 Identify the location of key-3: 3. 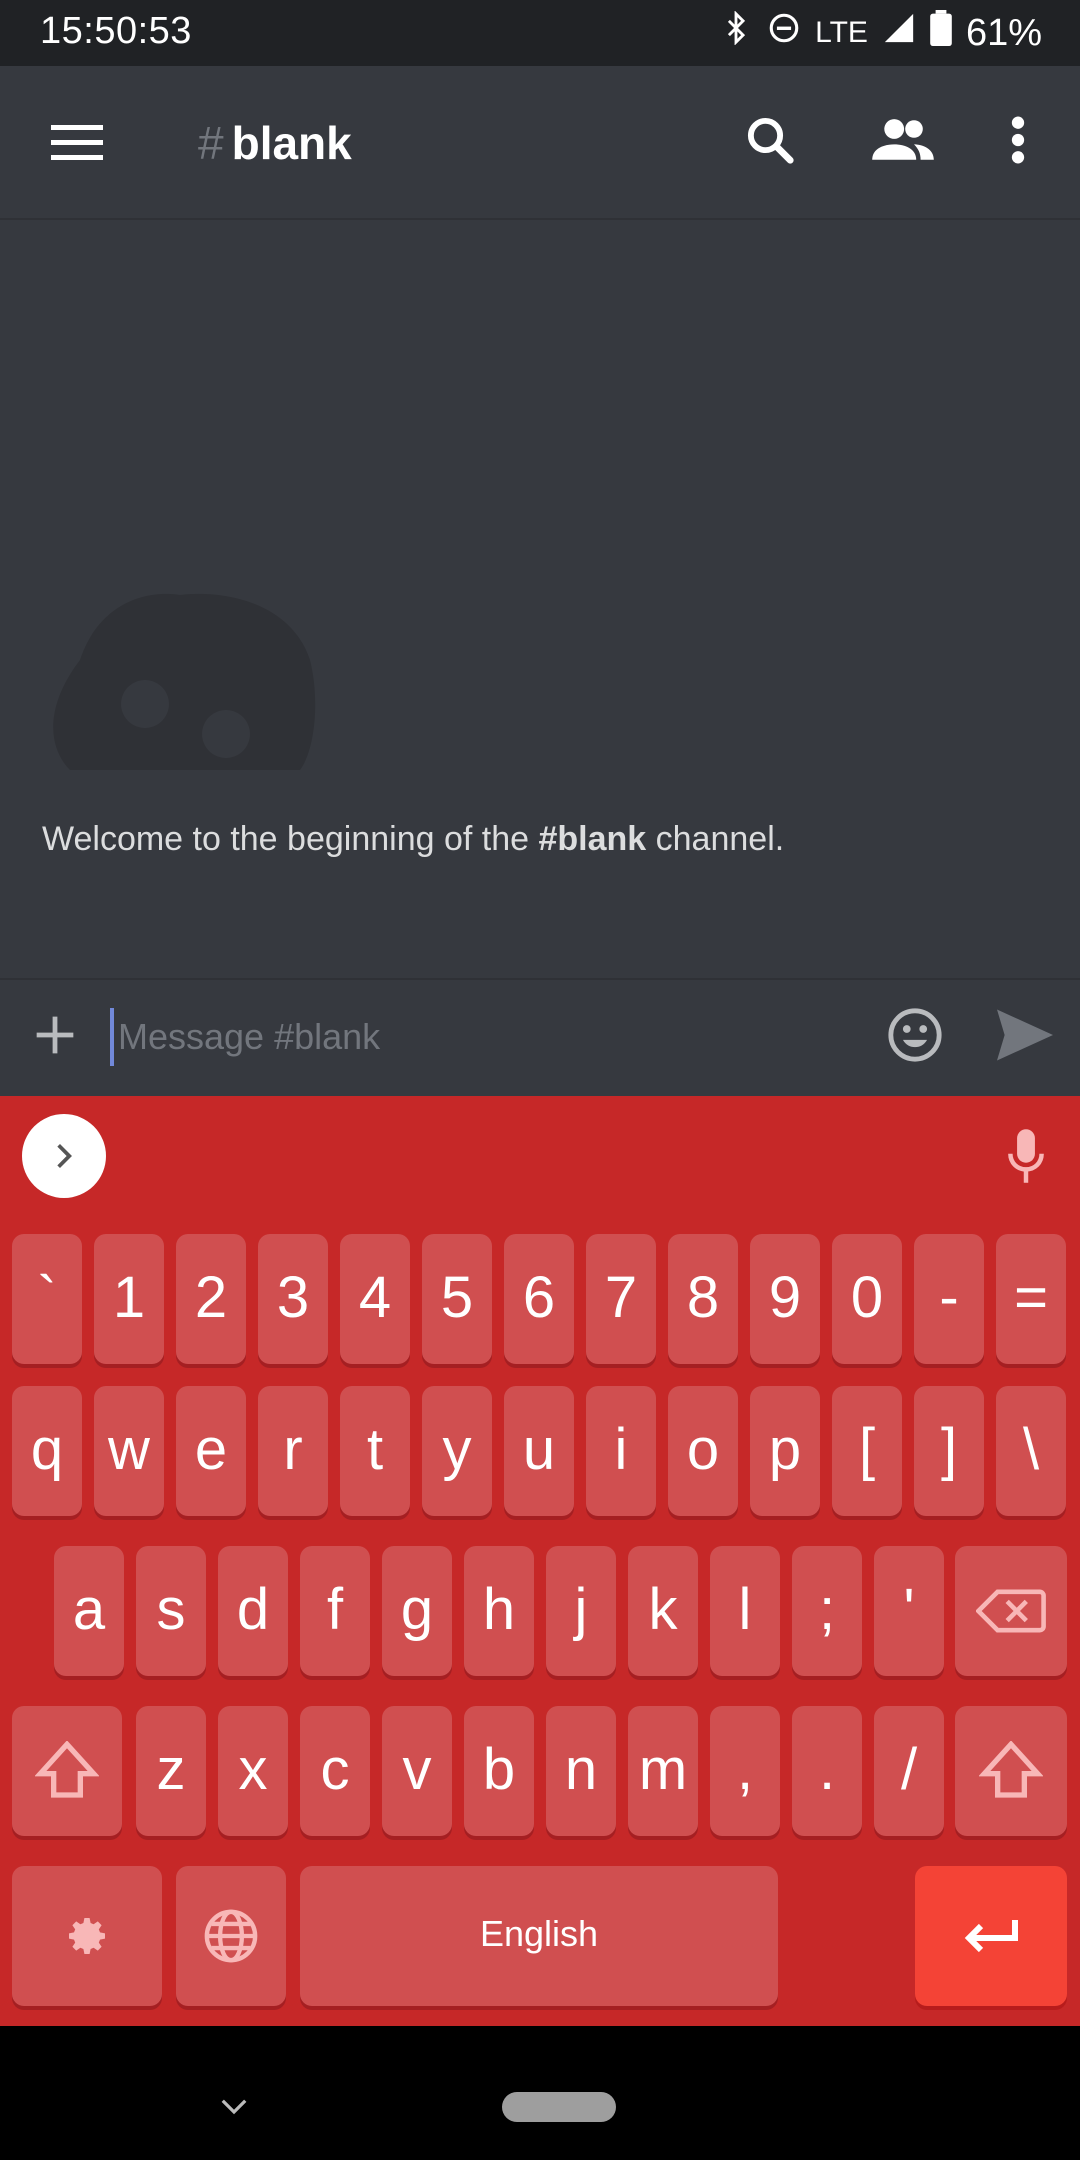
(293, 1299).